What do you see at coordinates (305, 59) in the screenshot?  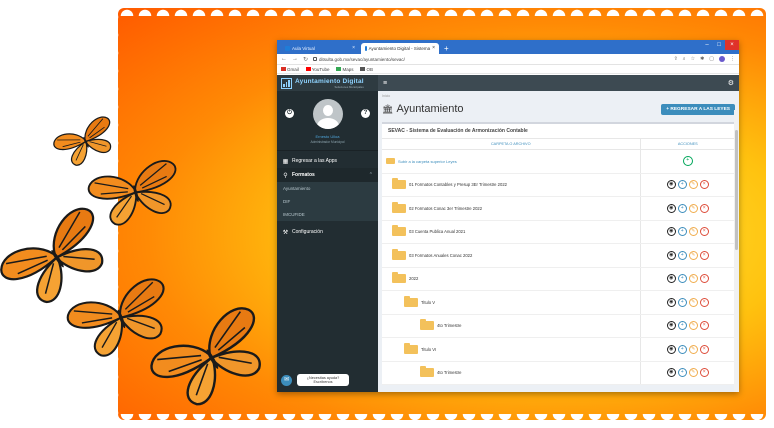 I see `reload-icon: ↻` at bounding box center [305, 59].